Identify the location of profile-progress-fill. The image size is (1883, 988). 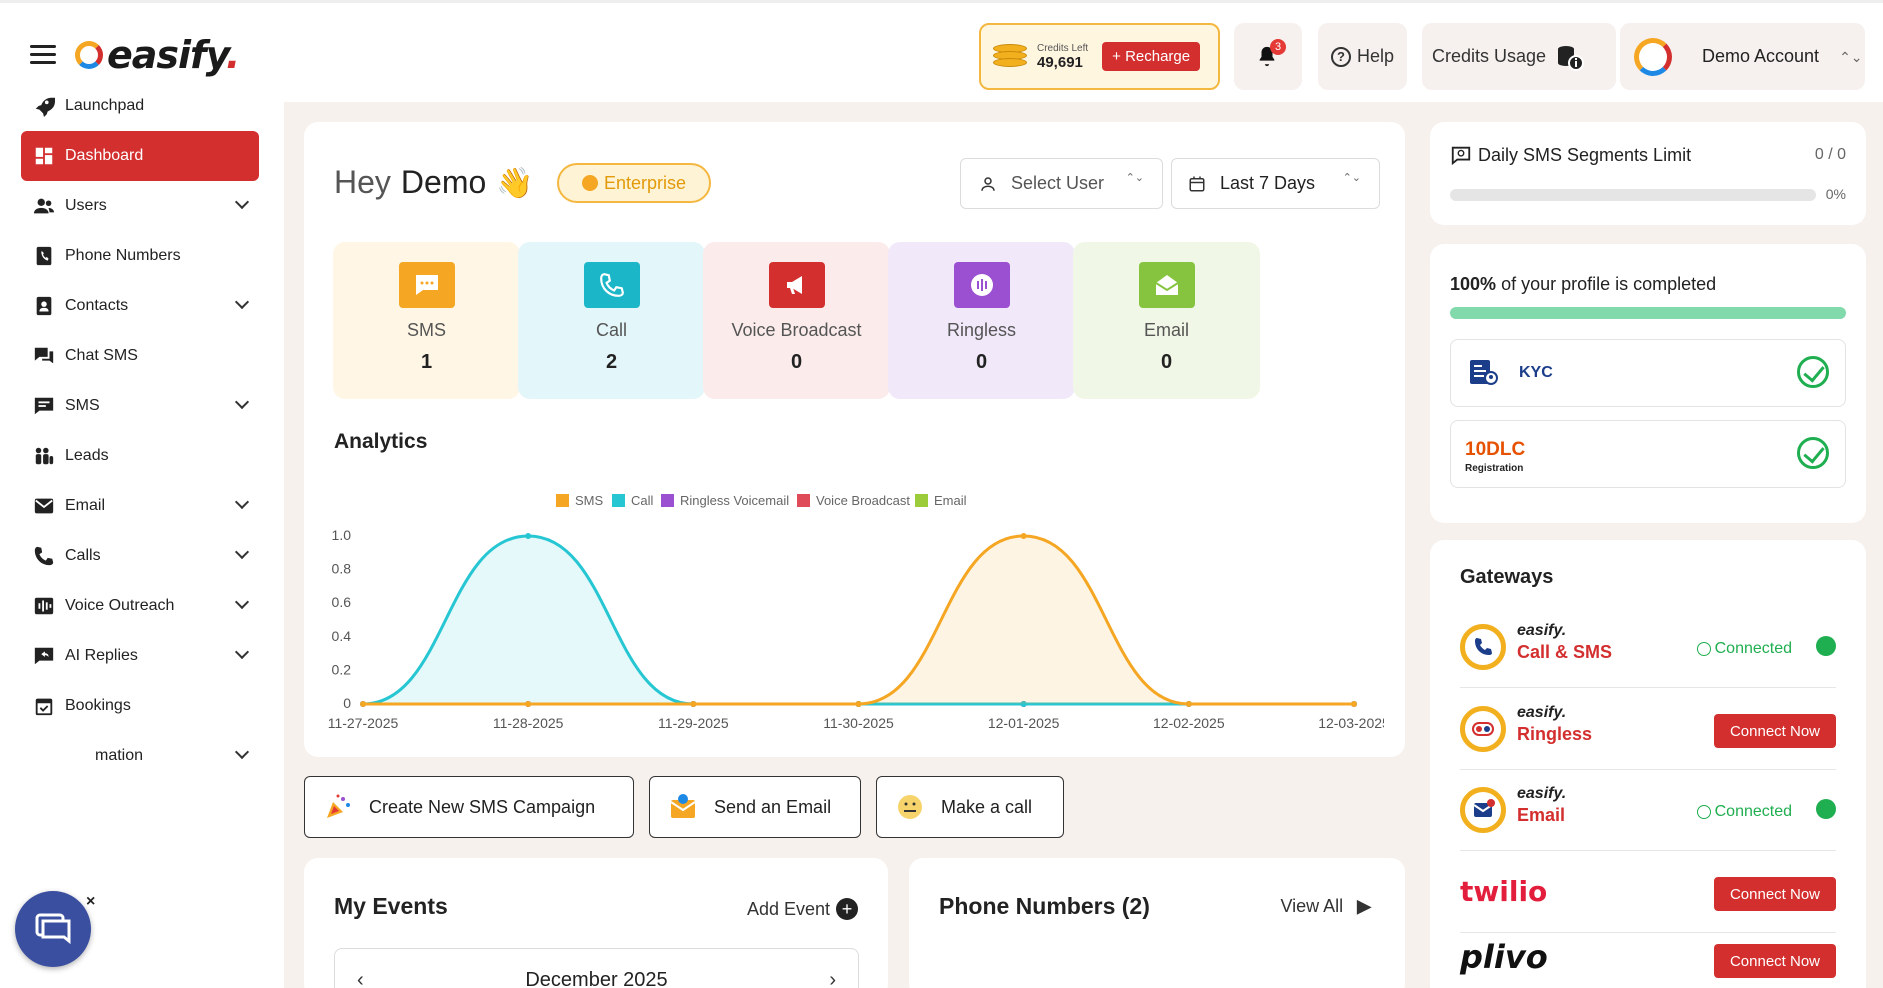
(1648, 313).